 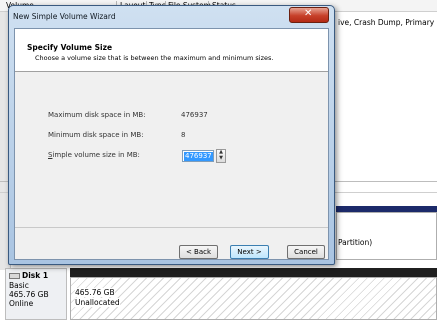 What do you see at coordinates (171, 227) in the screenshot?
I see `button-separator` at bounding box center [171, 227].